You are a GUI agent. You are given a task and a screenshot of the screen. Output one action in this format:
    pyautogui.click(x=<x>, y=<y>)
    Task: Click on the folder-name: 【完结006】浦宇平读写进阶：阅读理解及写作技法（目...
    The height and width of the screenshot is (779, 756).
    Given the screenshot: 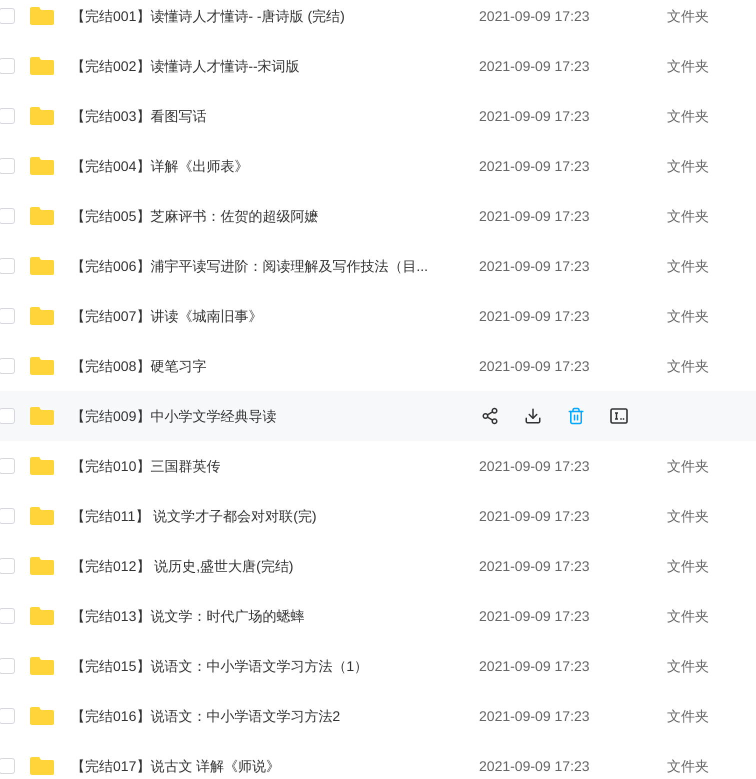 What is the action you would take?
    pyautogui.click(x=271, y=266)
    